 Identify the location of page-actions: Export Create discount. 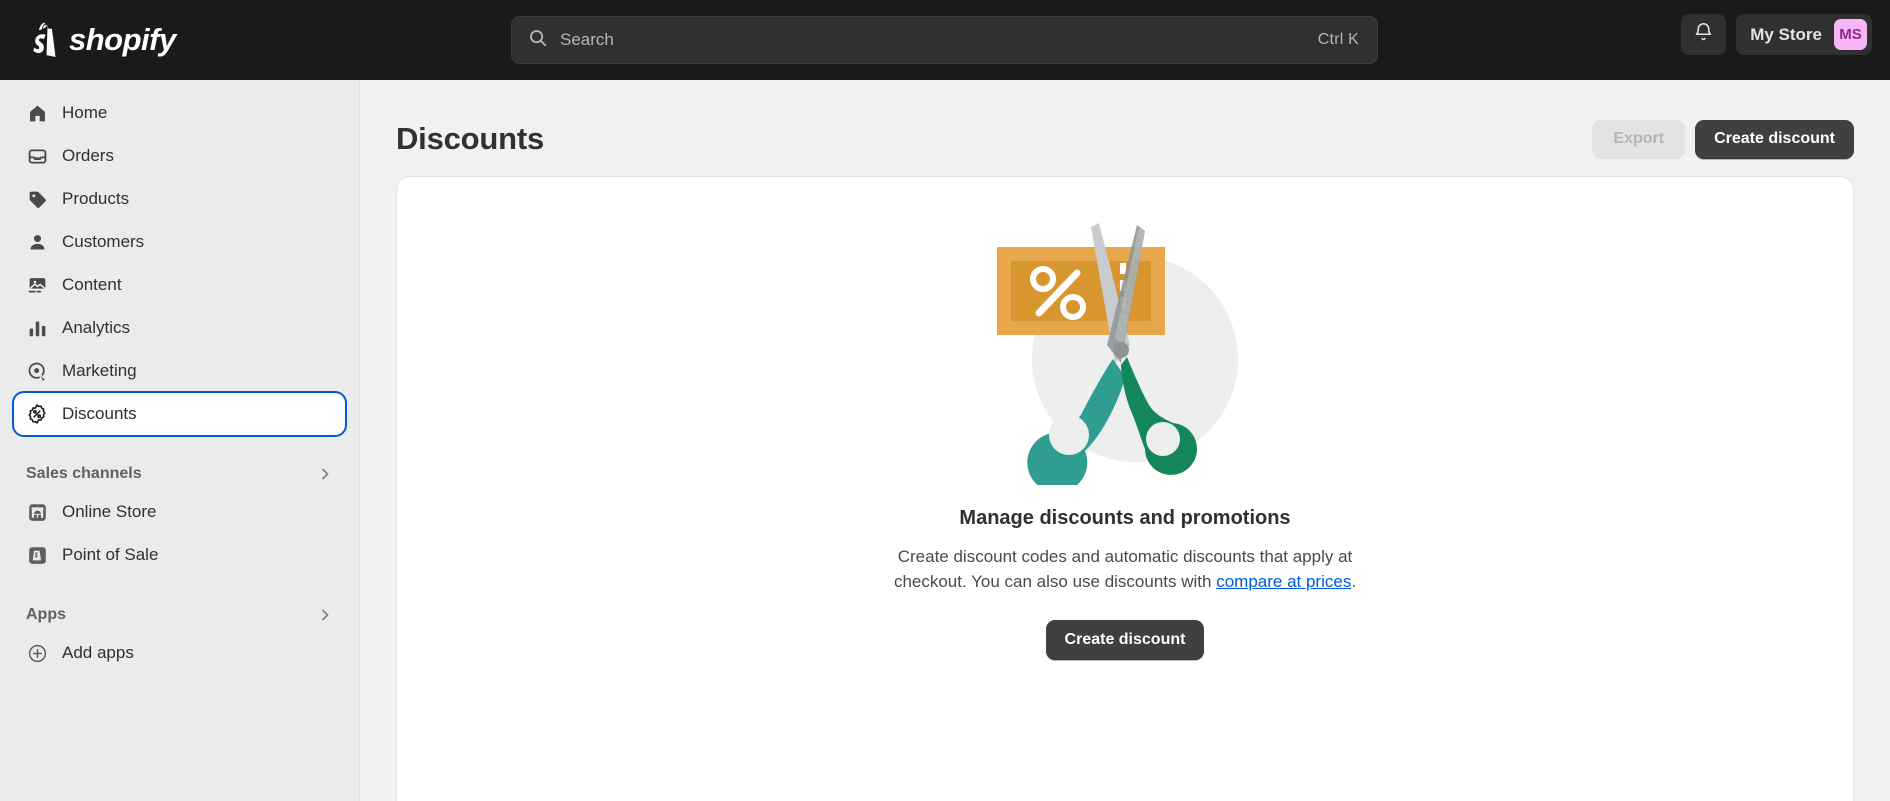
(1723, 139).